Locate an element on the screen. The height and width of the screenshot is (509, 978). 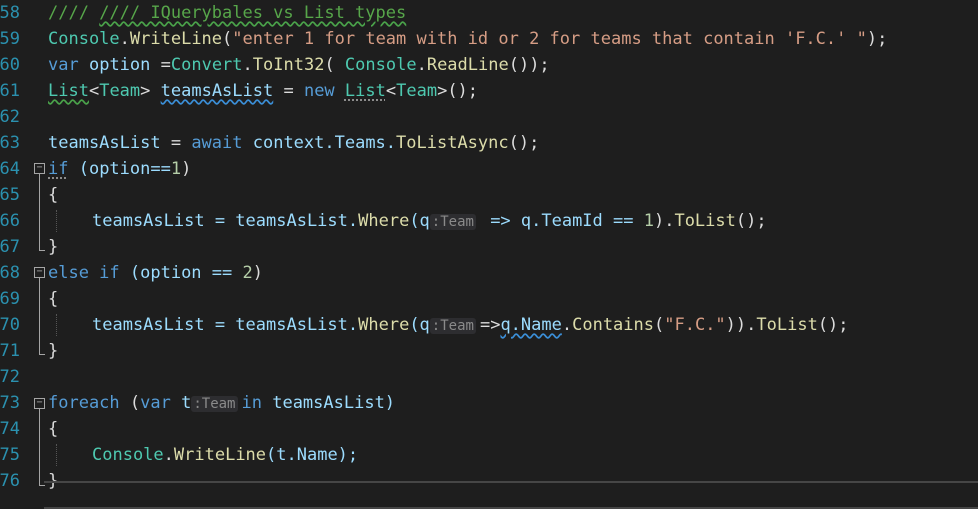
line-number: 60 is located at coordinates (10, 65).